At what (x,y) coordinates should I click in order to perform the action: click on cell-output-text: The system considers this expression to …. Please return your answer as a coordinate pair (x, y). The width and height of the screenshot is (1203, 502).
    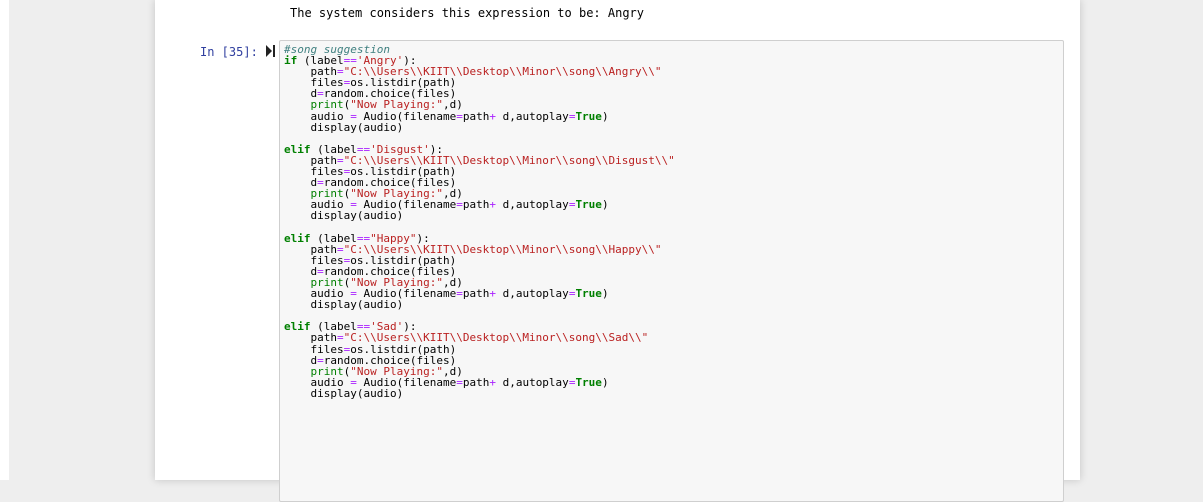
    Looking at the image, I should click on (467, 13).